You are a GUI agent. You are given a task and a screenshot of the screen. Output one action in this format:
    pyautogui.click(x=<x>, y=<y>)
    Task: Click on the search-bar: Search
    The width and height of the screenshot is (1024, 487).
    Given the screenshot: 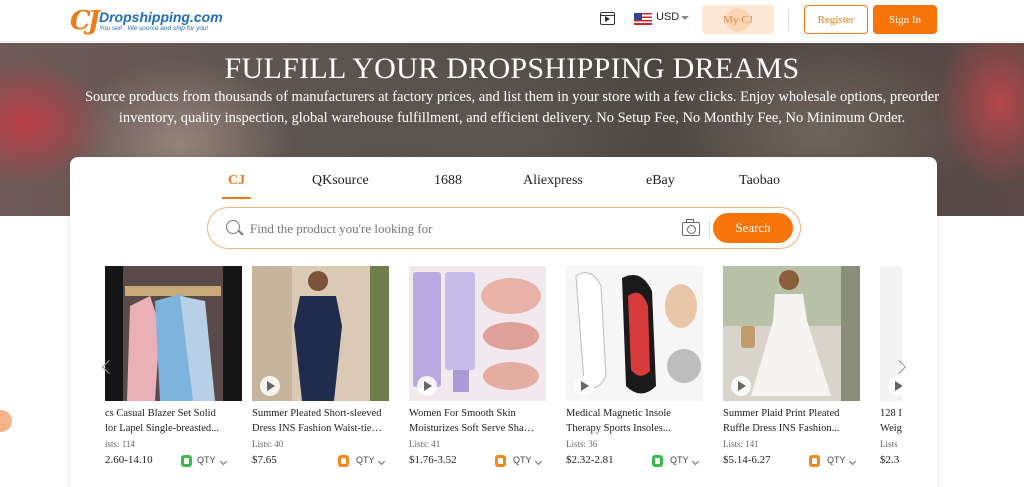 What is the action you would take?
    pyautogui.click(x=504, y=228)
    